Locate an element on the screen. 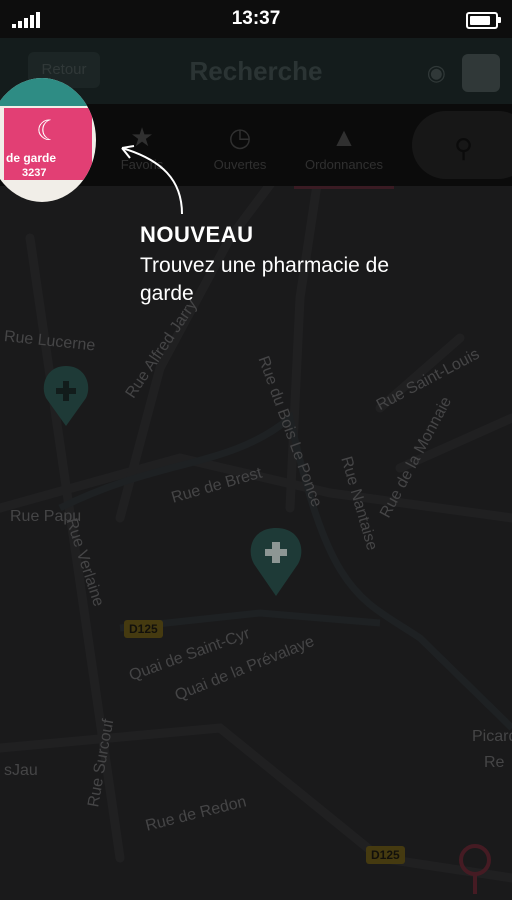 This screenshot has width=512, height=900. street-label: sJau is located at coordinates (21, 770).